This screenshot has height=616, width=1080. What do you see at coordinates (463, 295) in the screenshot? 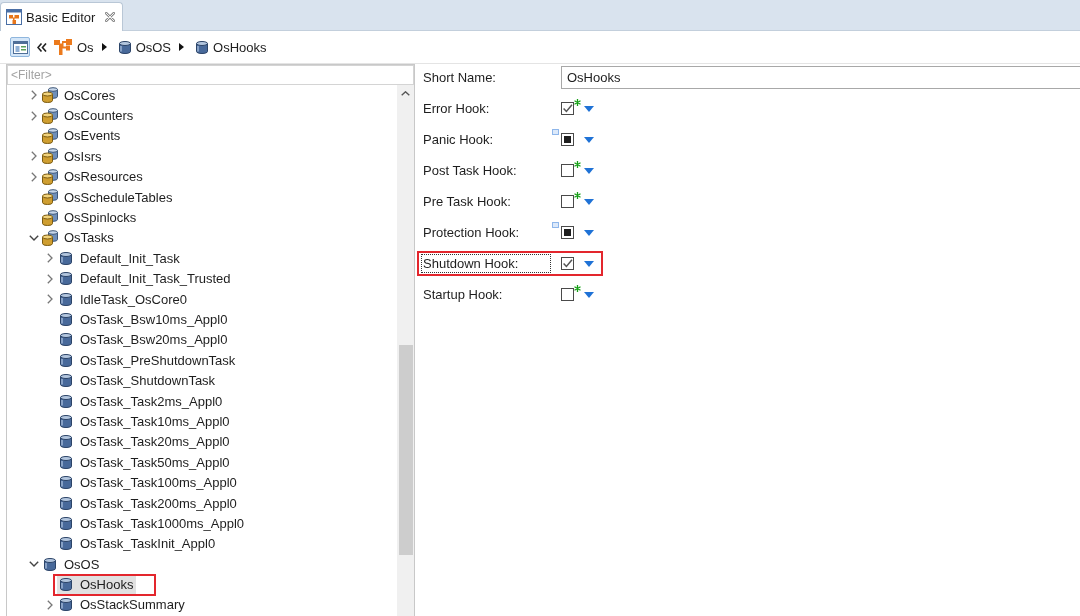
I see `field-label: Startup Hook:` at bounding box center [463, 295].